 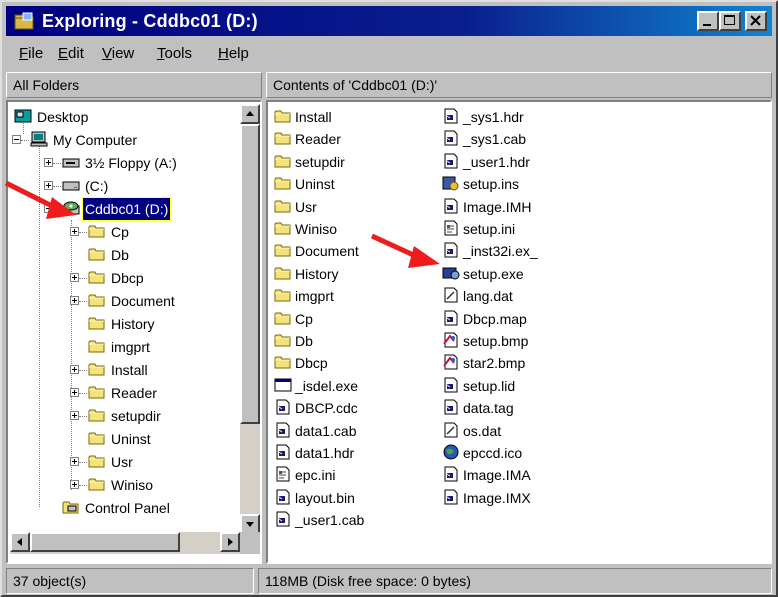 What do you see at coordinates (354, 363) in the screenshot?
I see `file-item: Dbcp` at bounding box center [354, 363].